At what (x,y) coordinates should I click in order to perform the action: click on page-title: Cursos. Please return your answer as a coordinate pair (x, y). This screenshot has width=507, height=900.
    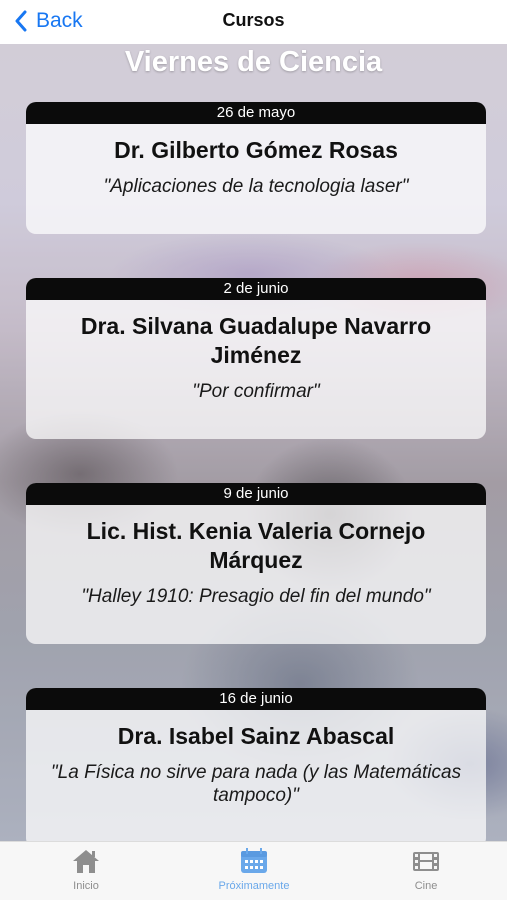
    Looking at the image, I should click on (253, 20).